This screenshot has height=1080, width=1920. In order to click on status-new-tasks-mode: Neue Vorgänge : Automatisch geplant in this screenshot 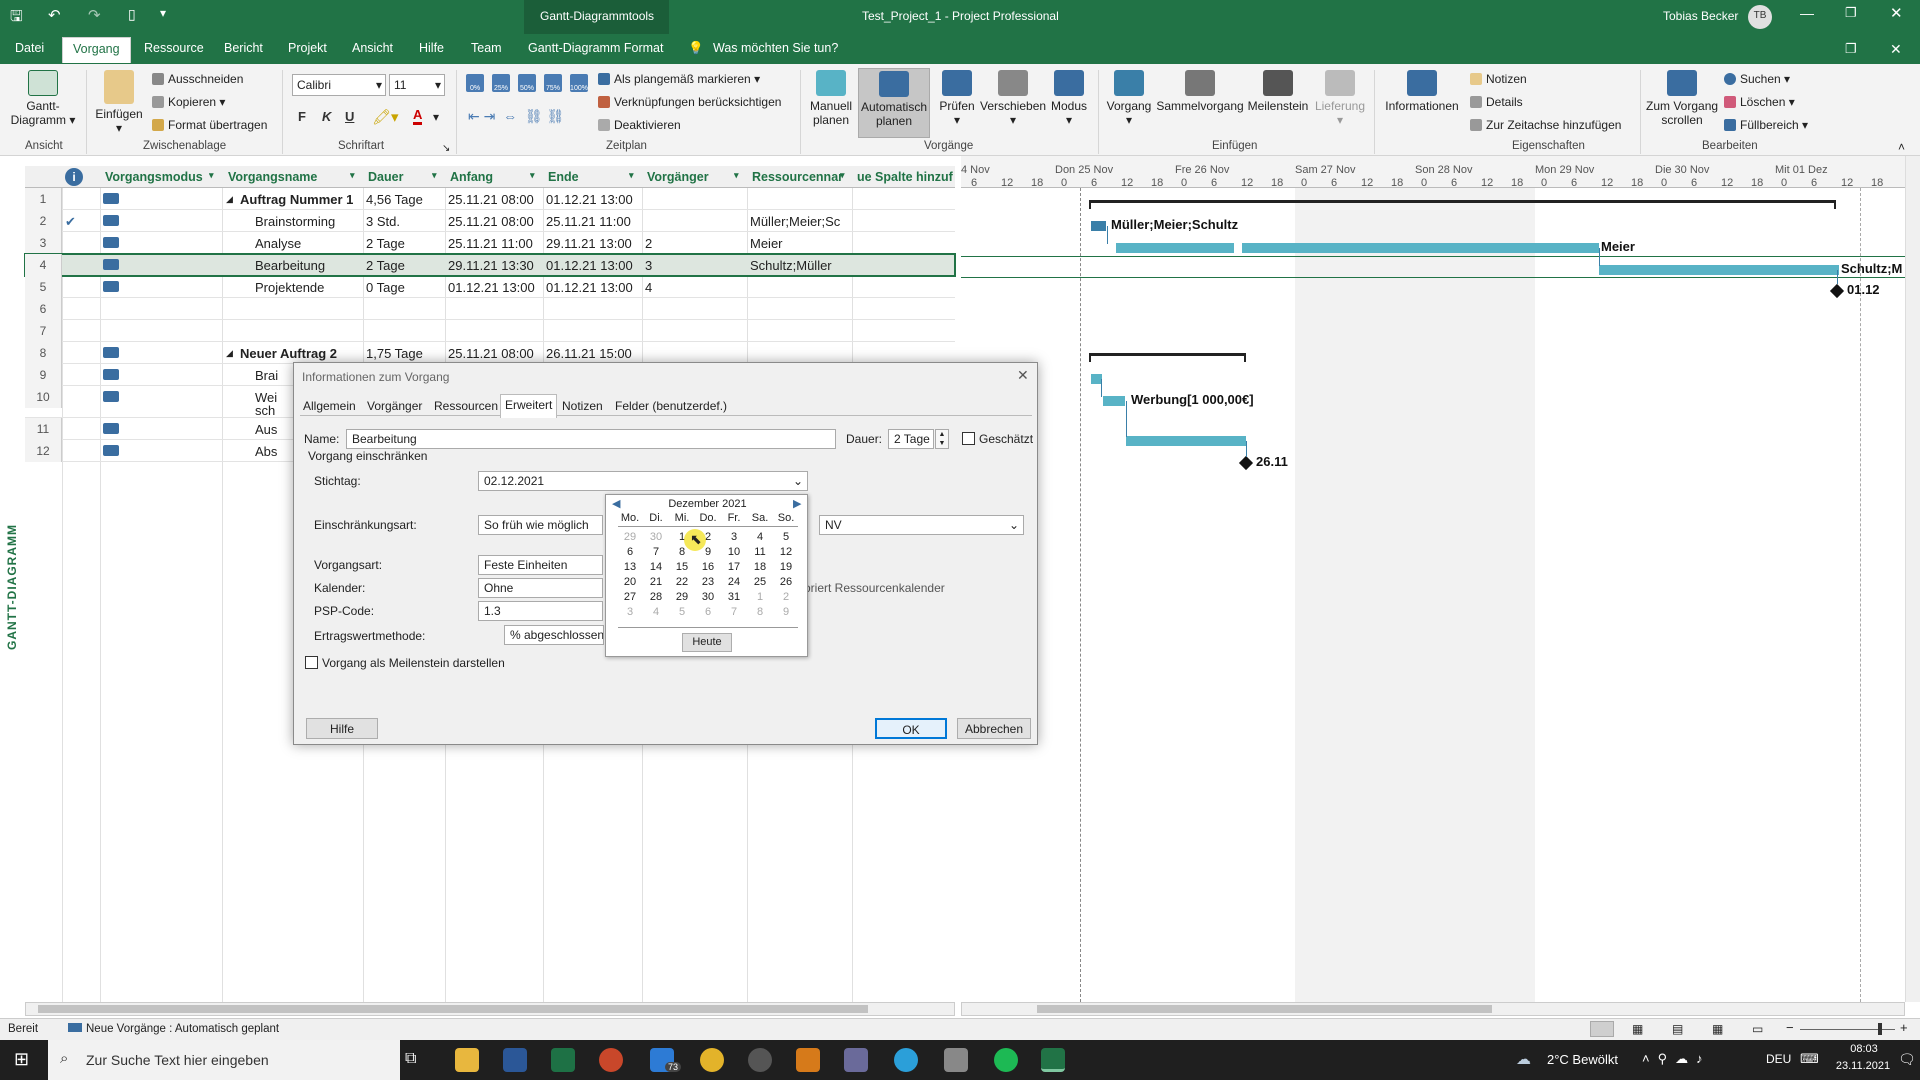, I will do `click(173, 1029)`.